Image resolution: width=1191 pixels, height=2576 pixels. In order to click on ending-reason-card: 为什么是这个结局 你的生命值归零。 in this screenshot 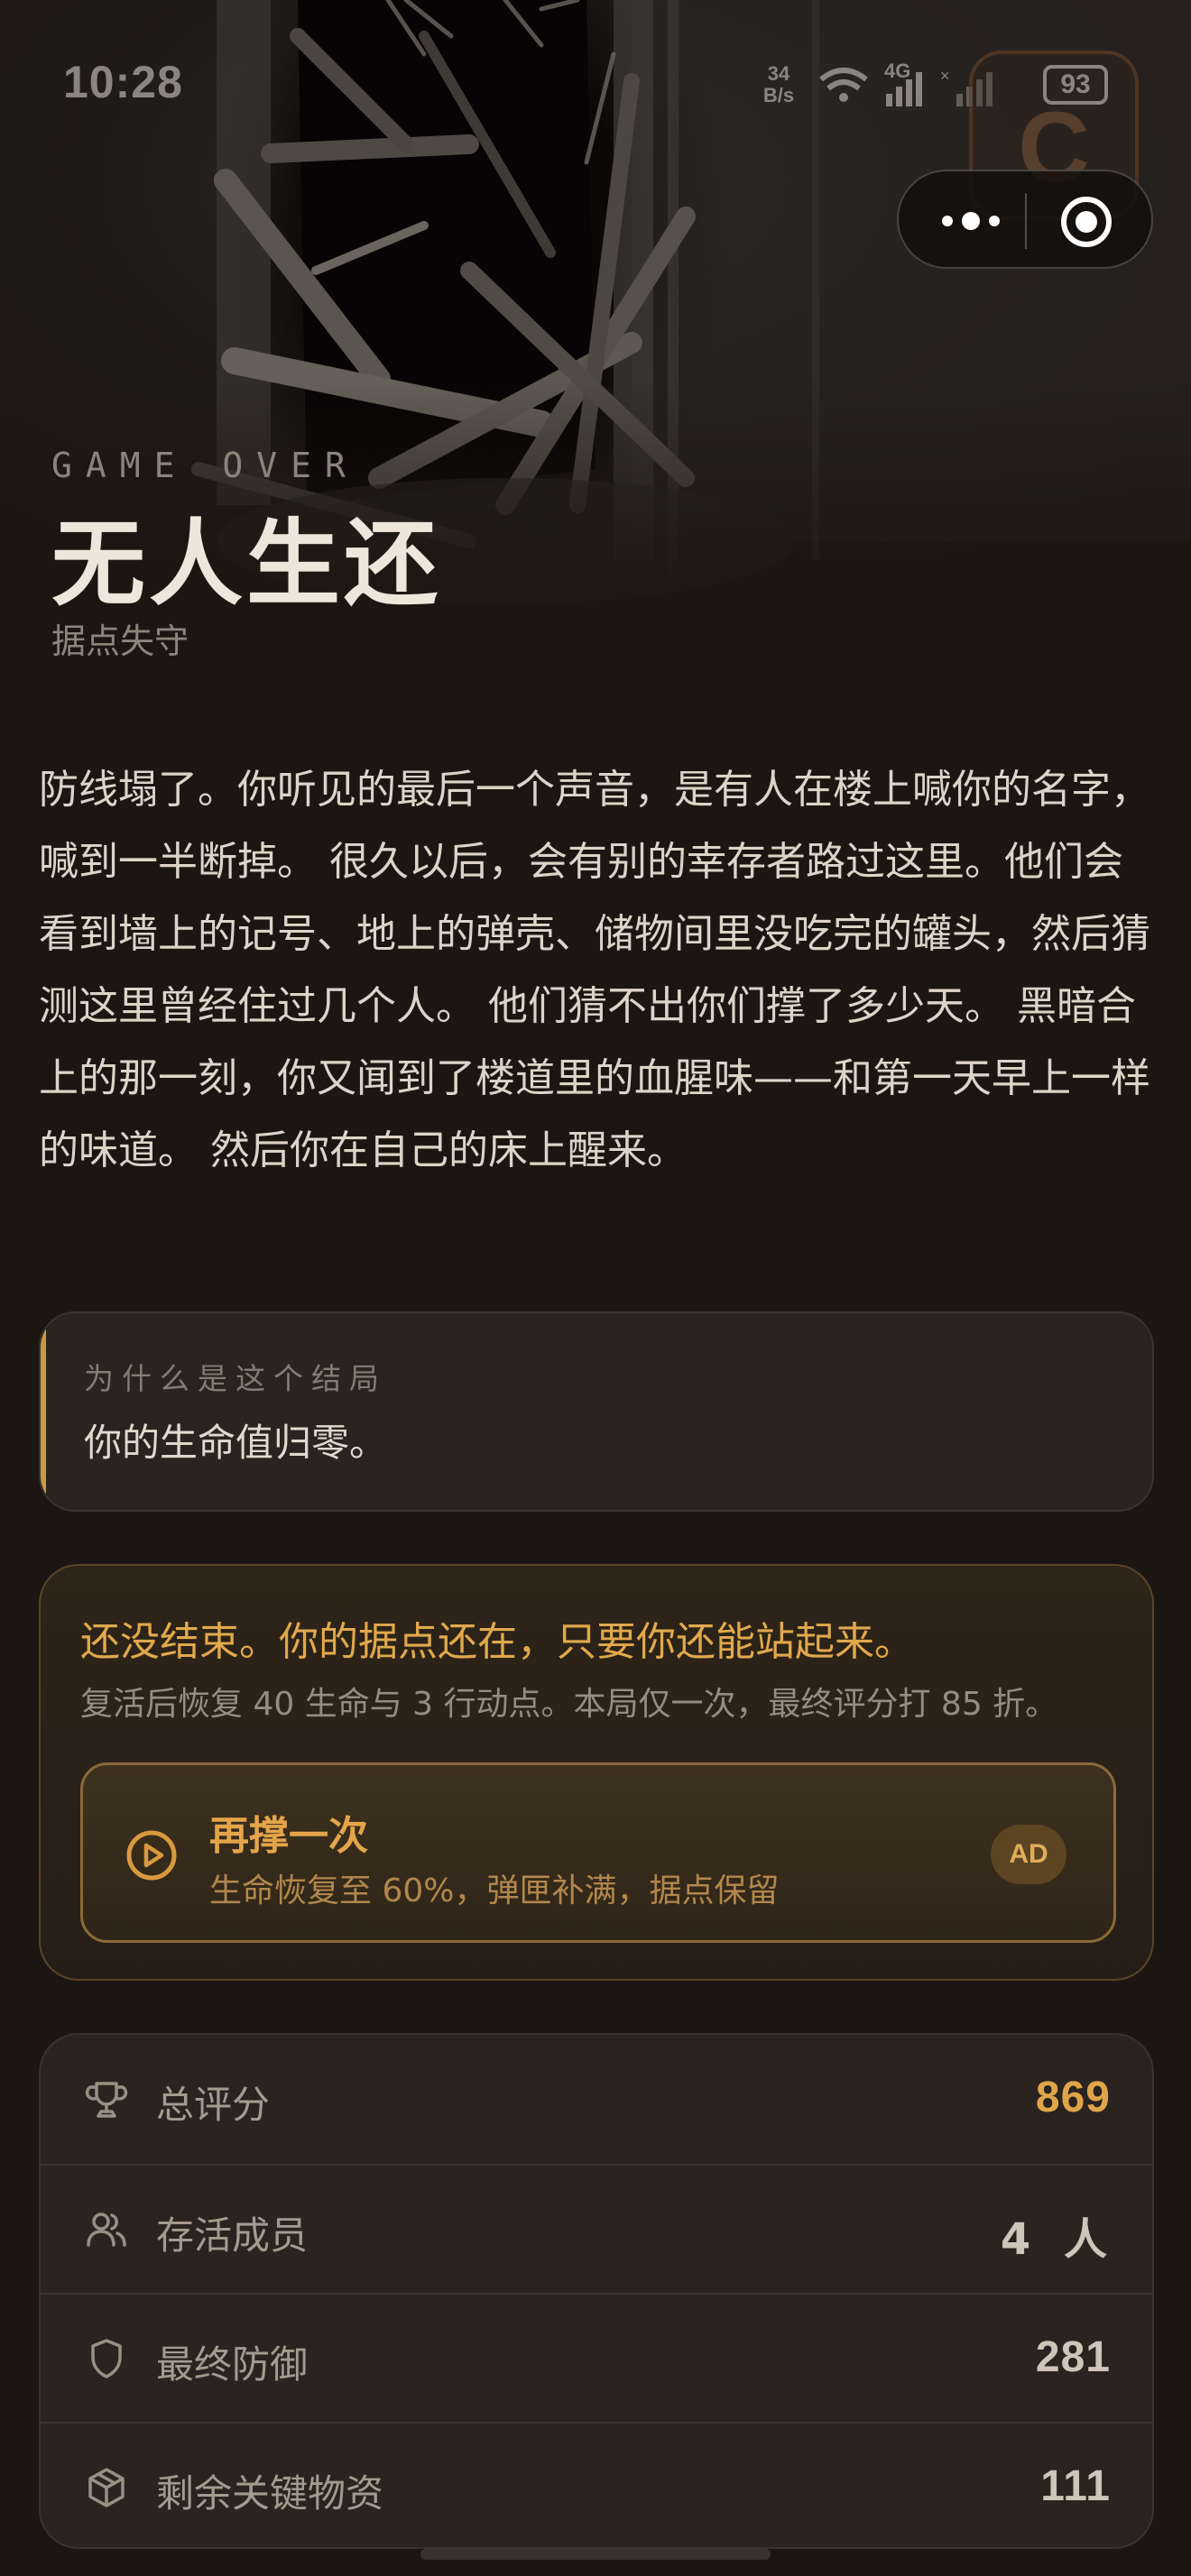, I will do `click(596, 1411)`.